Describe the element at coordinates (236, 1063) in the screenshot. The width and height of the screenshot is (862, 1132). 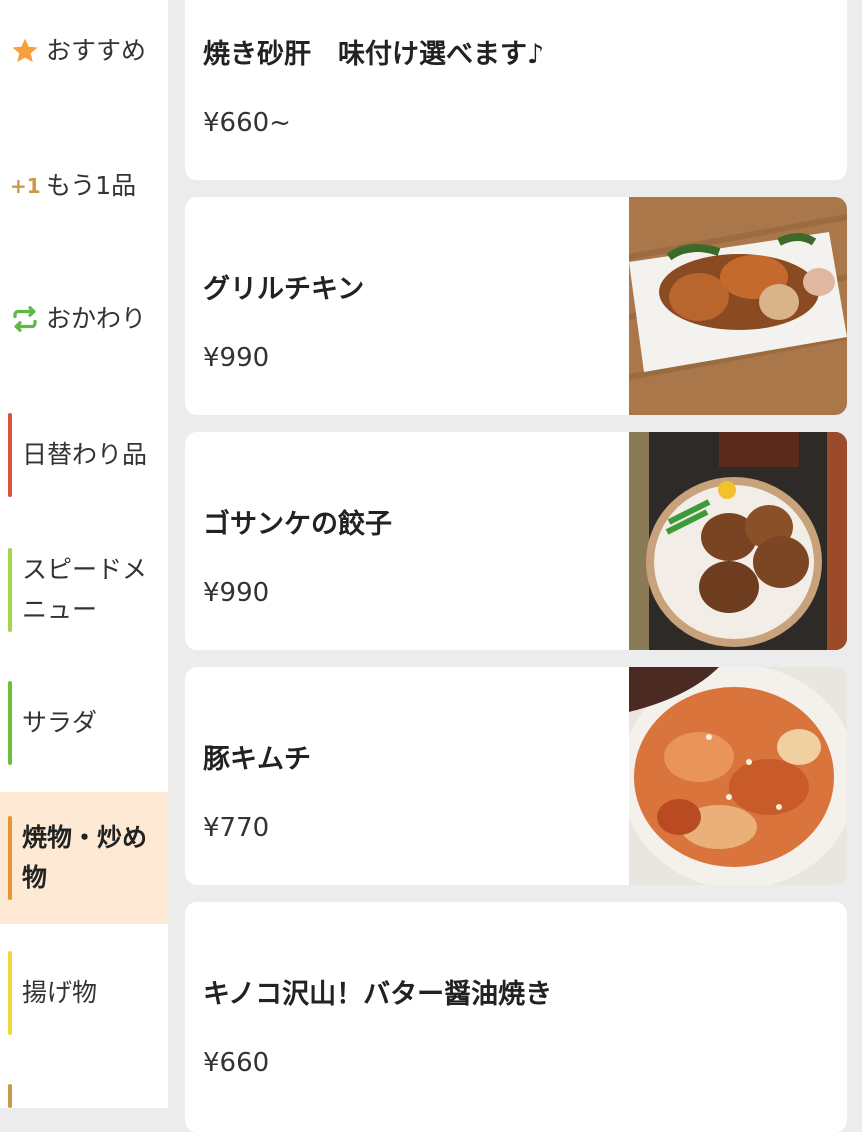
I see `menu-item-price: ¥660` at that location.